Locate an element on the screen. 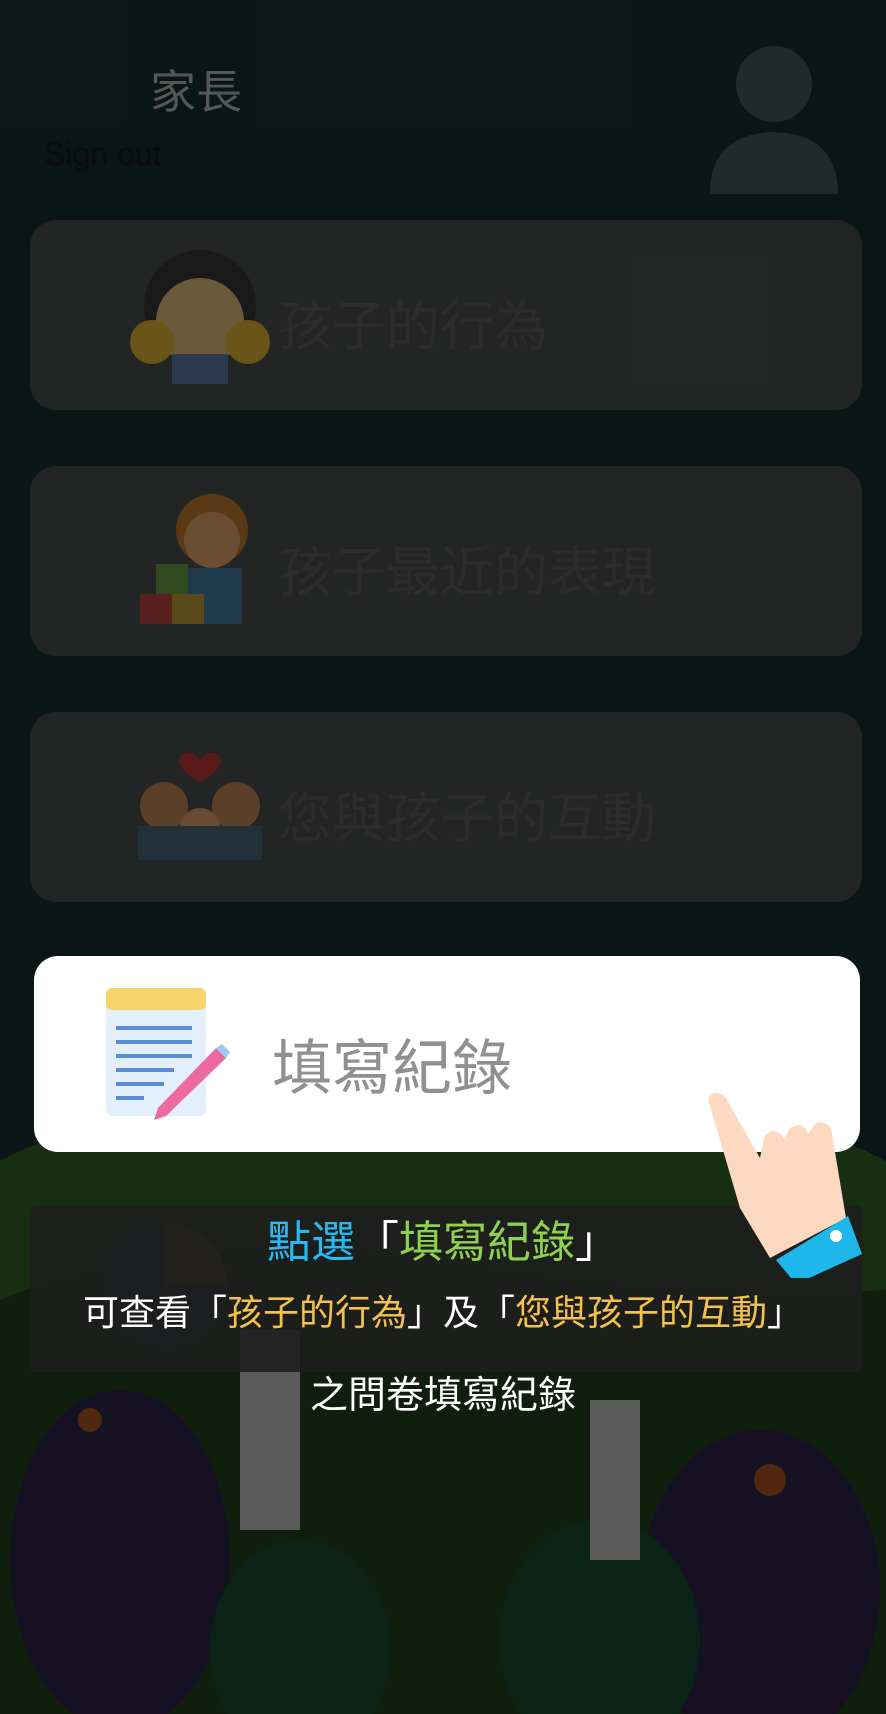 The width and height of the screenshot is (886, 1714). menu-label: 孩子的行為 is located at coordinates (413, 326).